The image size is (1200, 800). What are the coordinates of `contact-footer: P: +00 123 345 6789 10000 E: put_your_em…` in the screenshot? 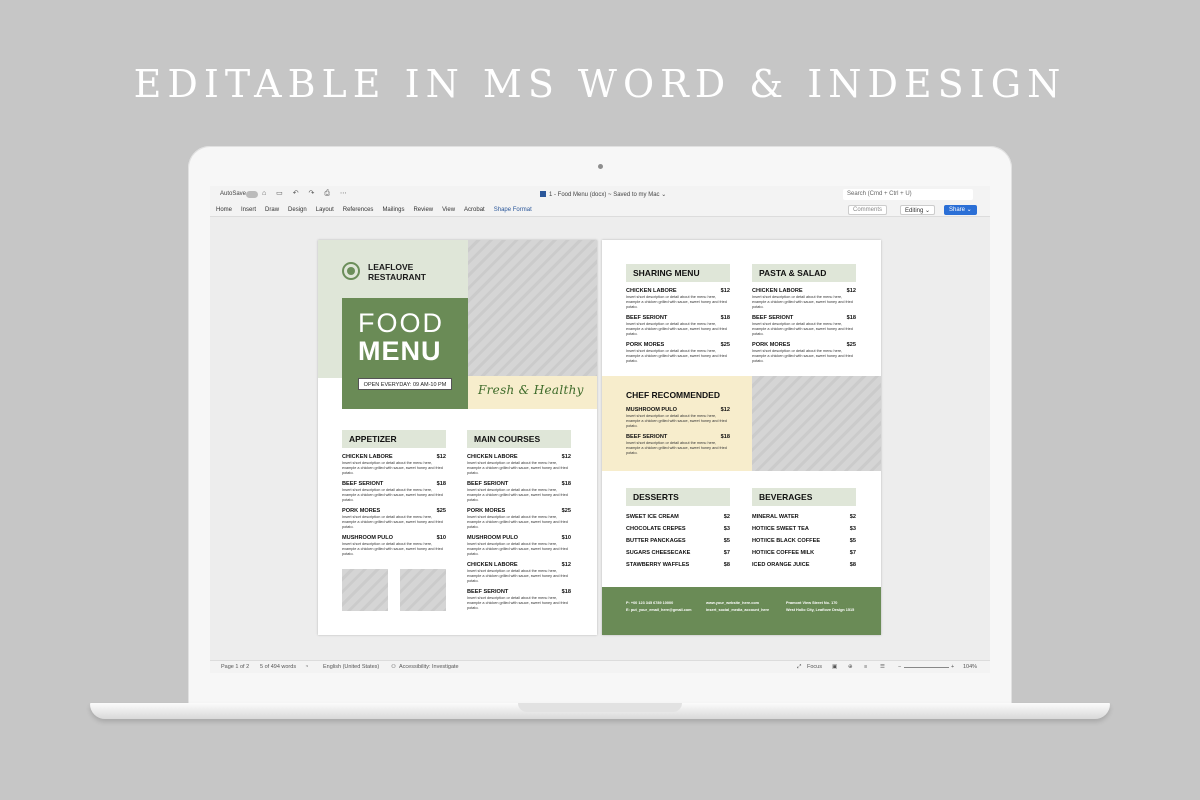 It's located at (741, 611).